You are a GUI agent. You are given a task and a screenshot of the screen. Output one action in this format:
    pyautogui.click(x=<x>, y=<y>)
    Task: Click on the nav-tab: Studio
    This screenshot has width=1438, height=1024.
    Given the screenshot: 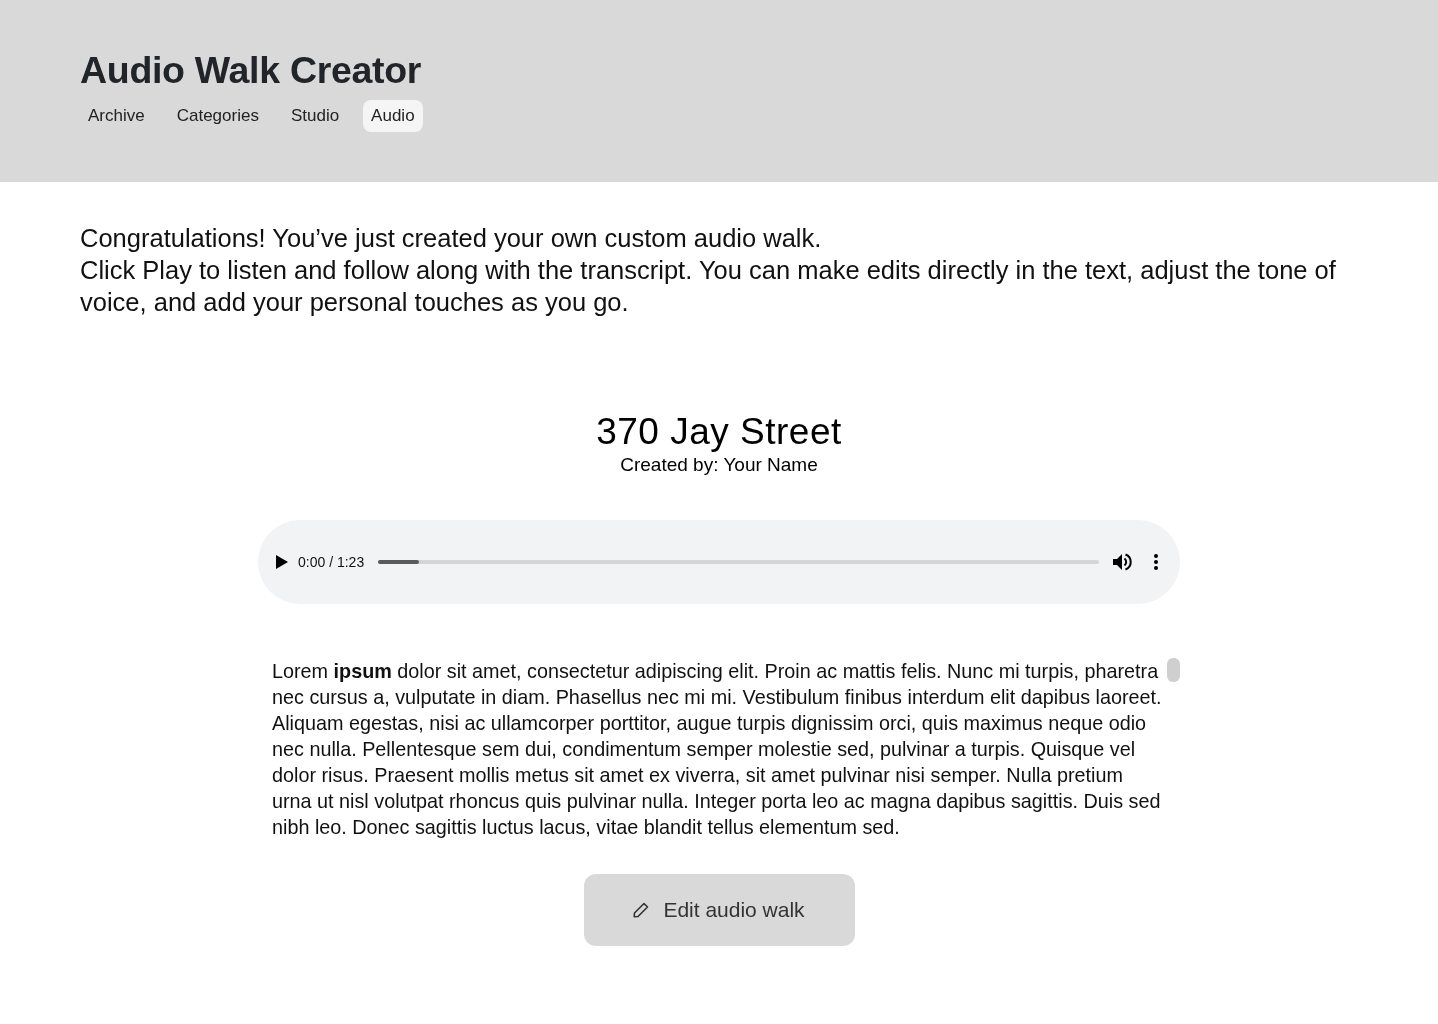 What is the action you would take?
    pyautogui.click(x=315, y=116)
    